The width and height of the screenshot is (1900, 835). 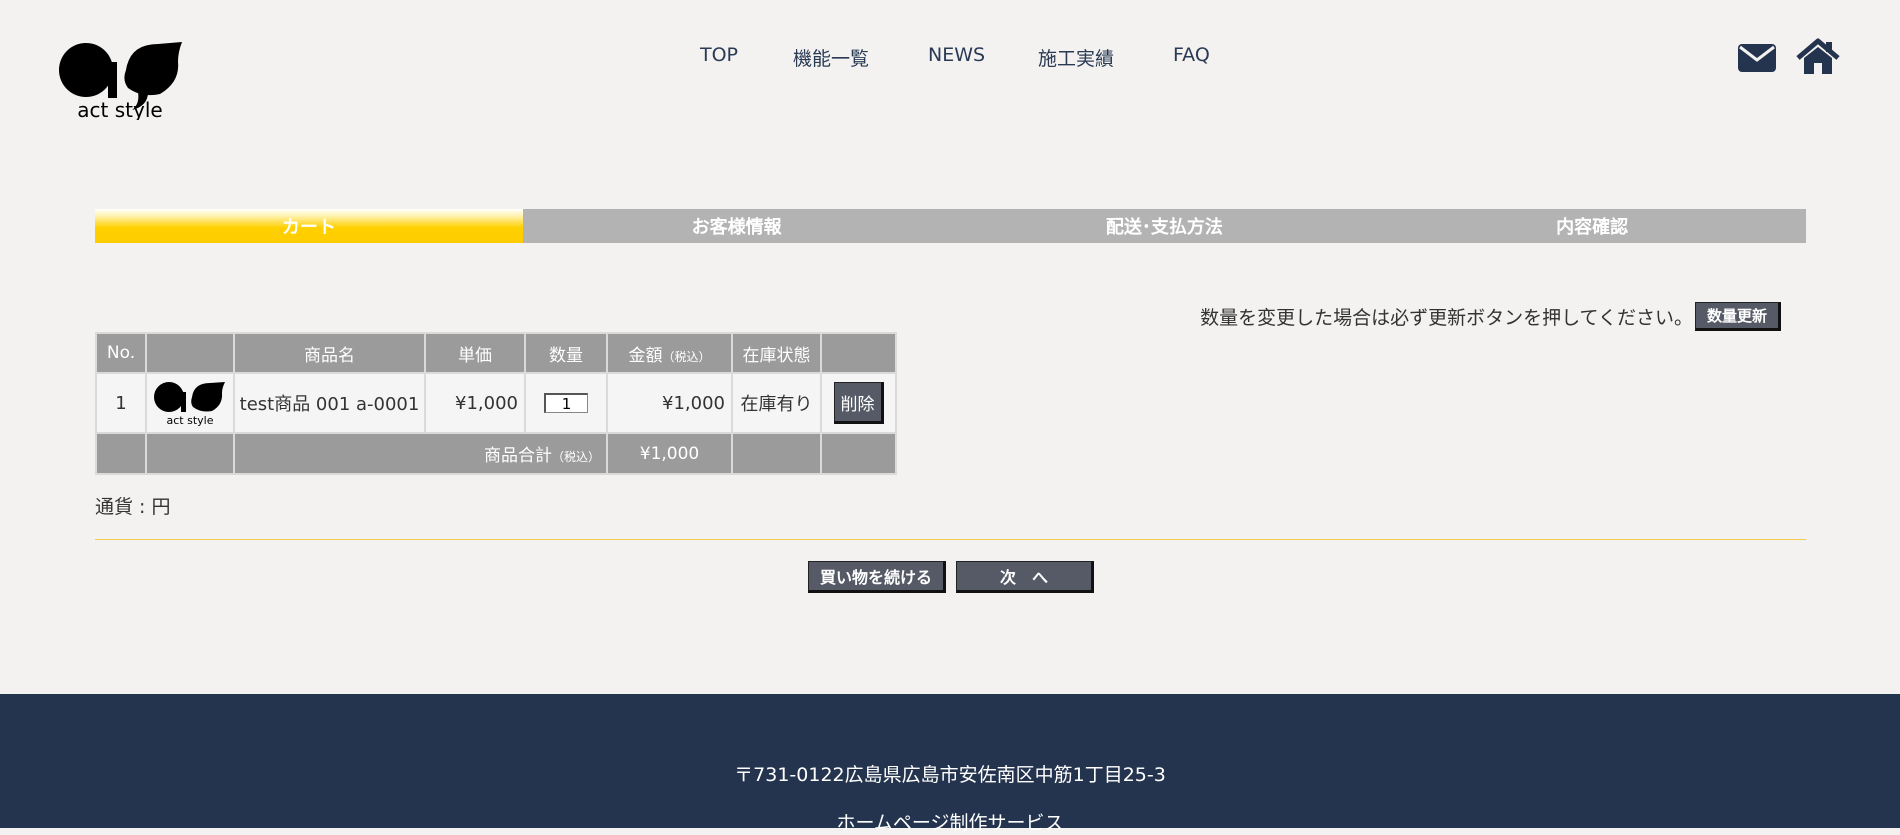 I want to click on stock-status: 在庫有り, so click(x=776, y=403).